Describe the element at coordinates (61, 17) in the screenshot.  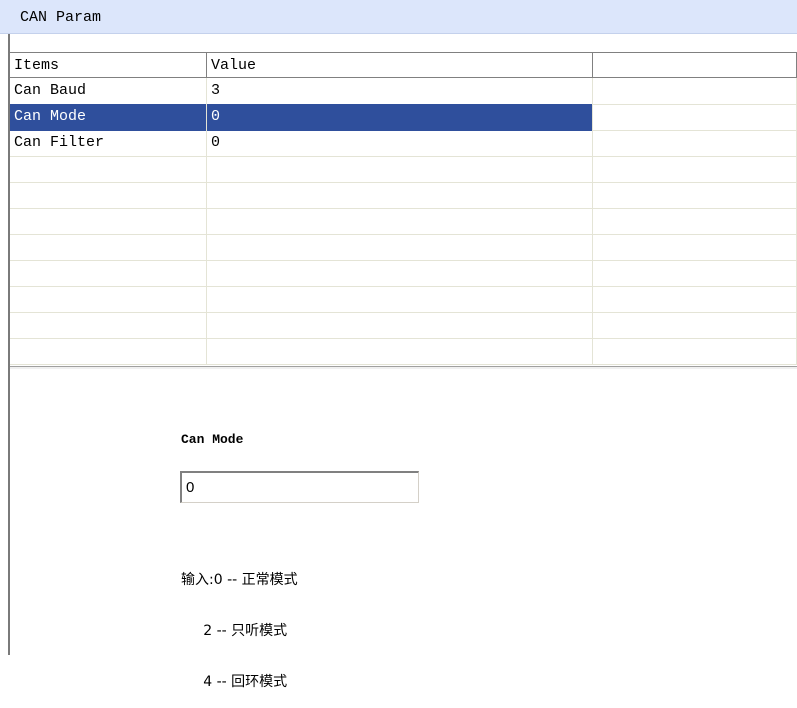
I see `panel-title: CAN Param` at that location.